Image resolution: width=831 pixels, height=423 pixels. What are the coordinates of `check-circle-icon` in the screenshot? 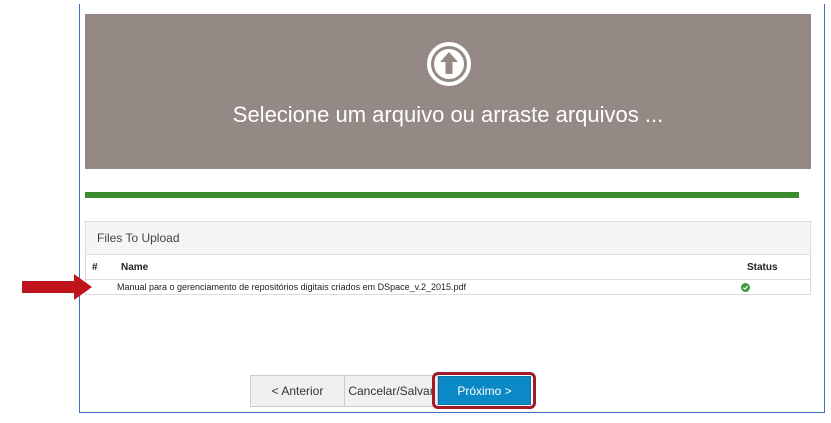 It's located at (745, 287).